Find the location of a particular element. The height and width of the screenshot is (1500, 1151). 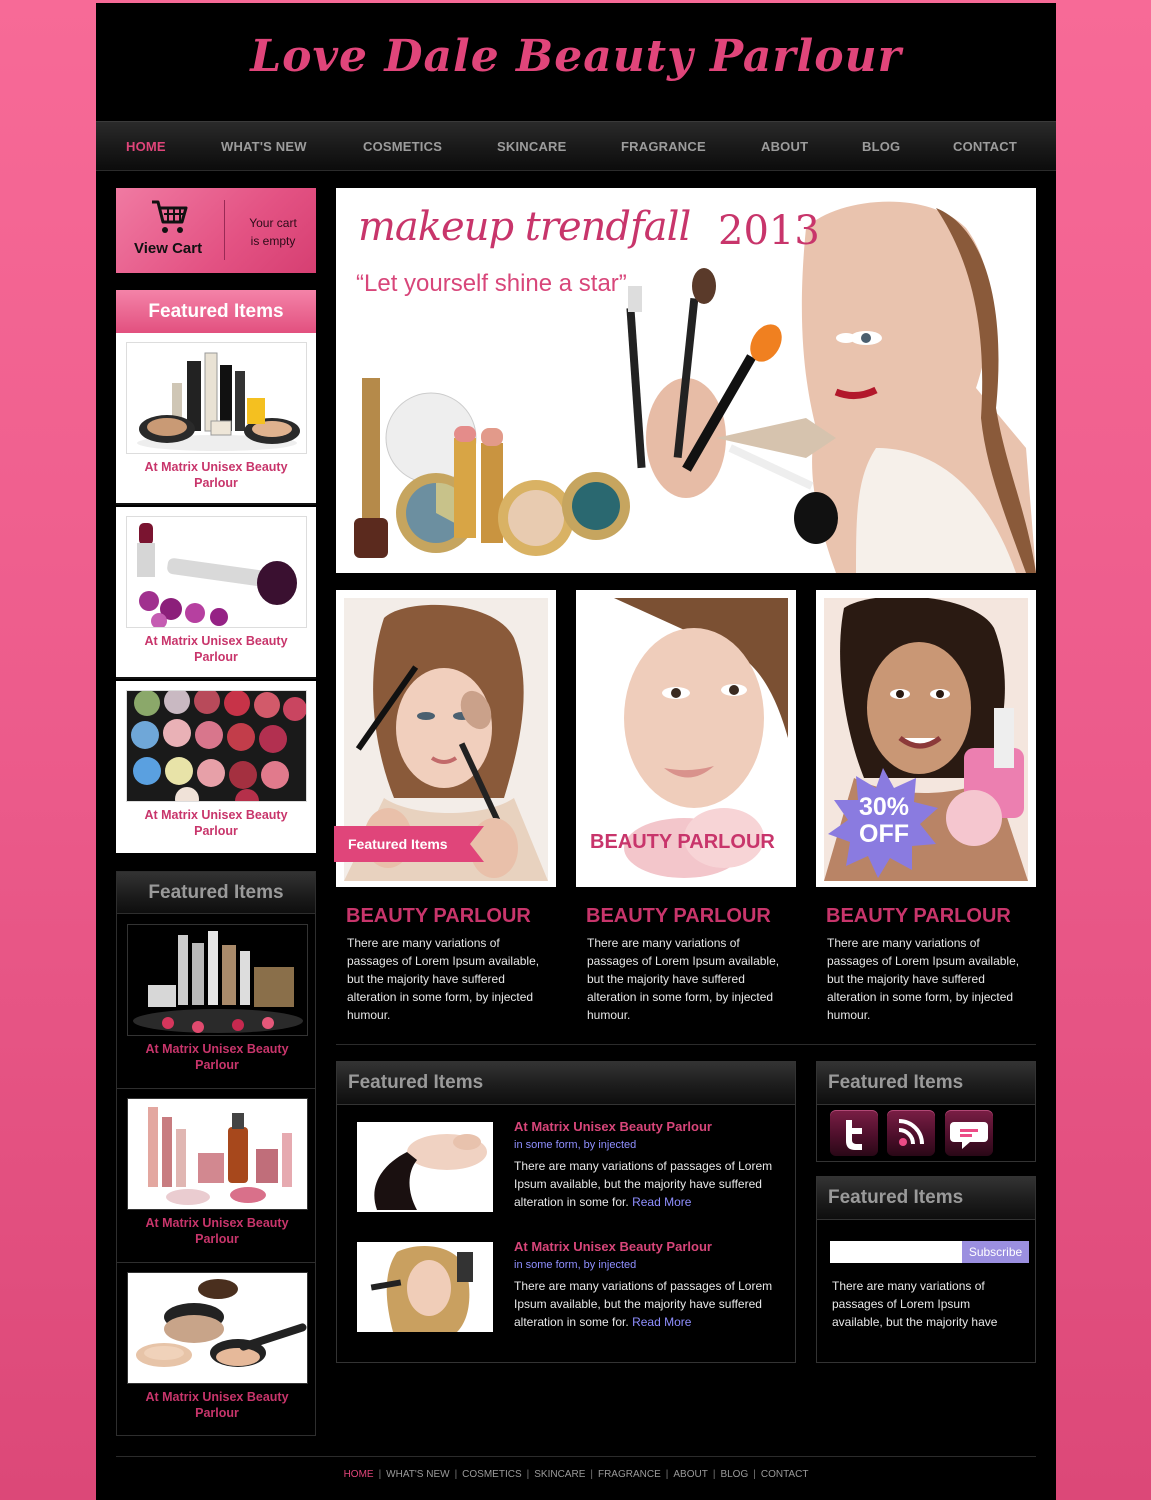

makeup-artist-thumbnail is located at coordinates (425, 1287).